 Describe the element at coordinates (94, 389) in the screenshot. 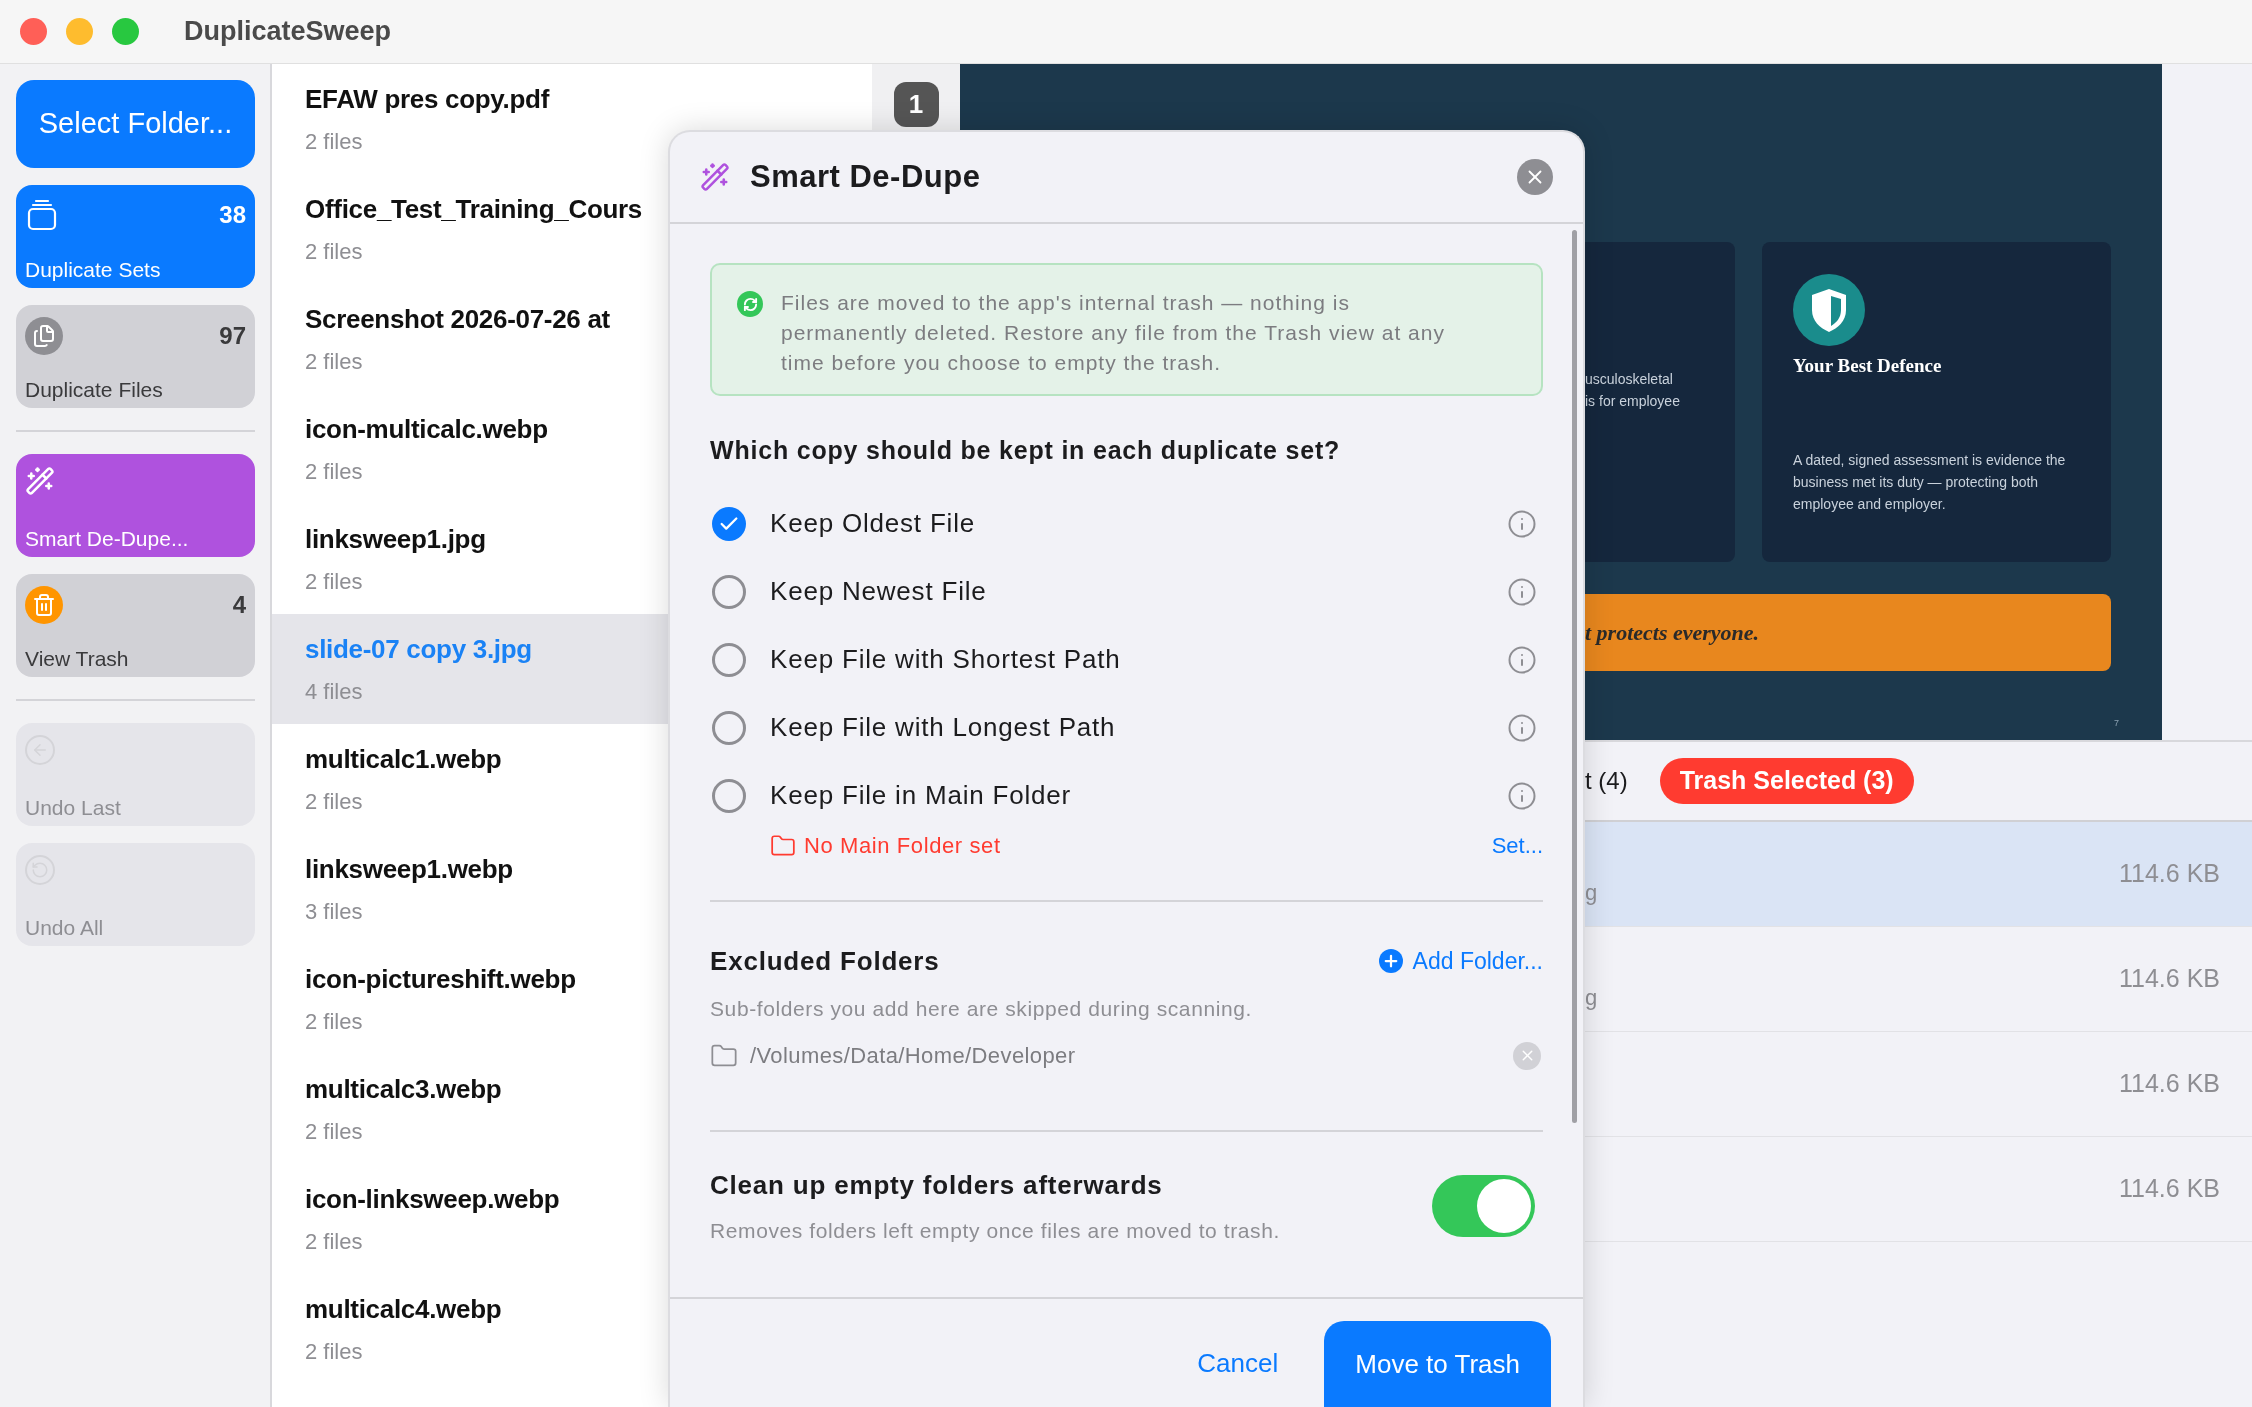

I see `sidebar-label: Duplicate Files` at that location.